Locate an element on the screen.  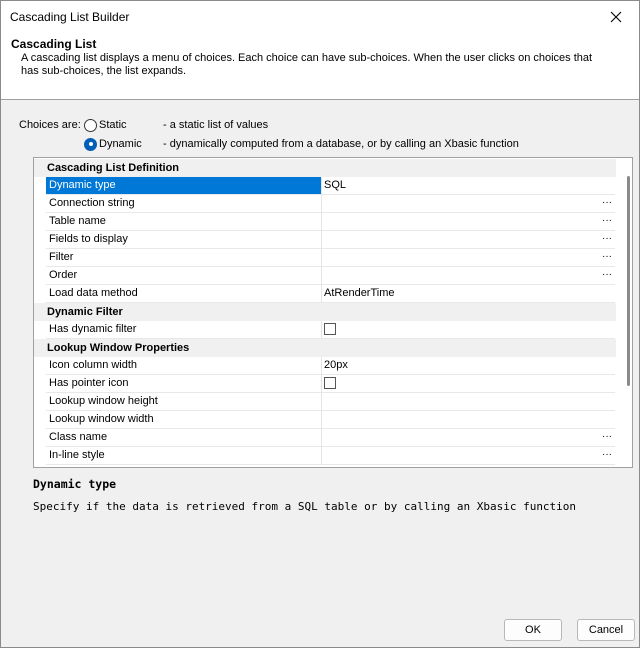
property-name: Lookup window height is located at coordinates (184, 401).